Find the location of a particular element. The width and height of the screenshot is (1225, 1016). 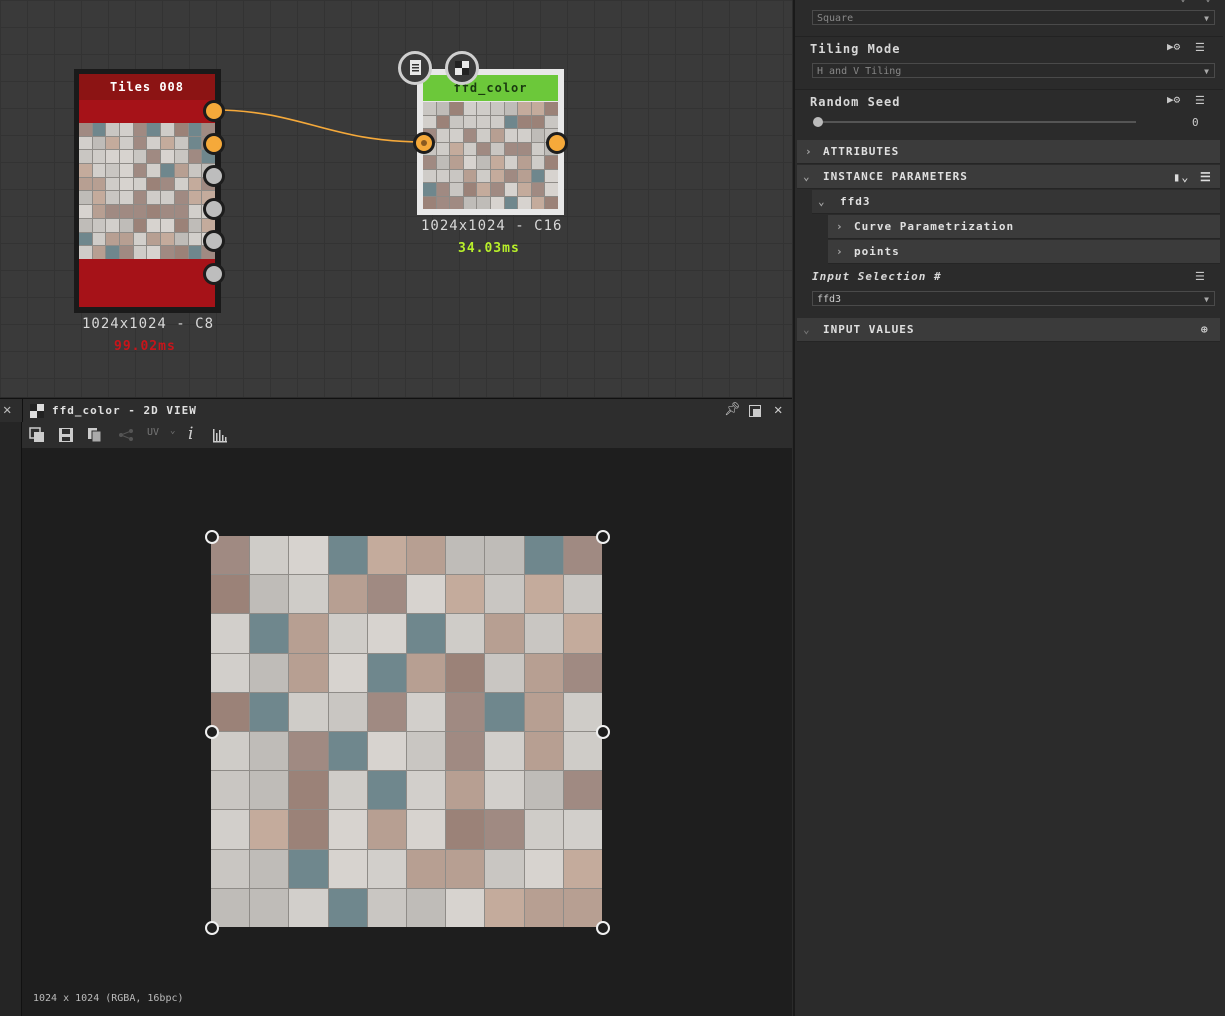

ffd-node-resolution: 1024x1024 - C16 is located at coordinates (492, 226).